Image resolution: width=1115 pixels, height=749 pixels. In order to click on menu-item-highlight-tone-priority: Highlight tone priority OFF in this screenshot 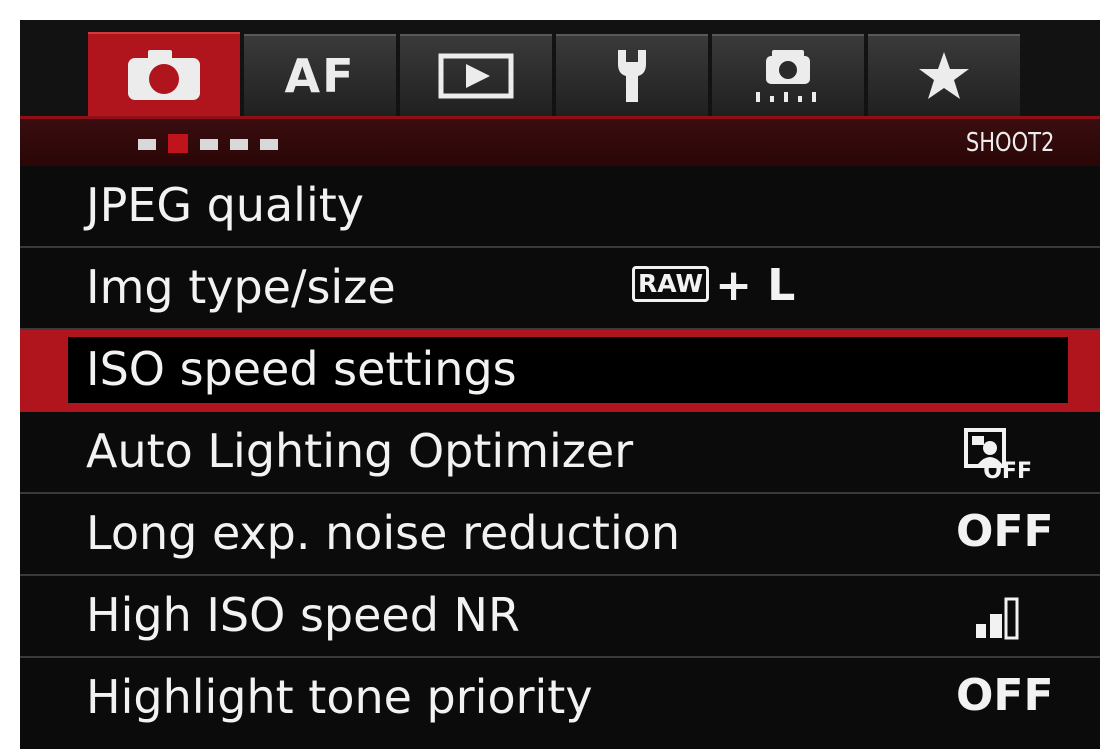, I will do `click(560, 699)`.